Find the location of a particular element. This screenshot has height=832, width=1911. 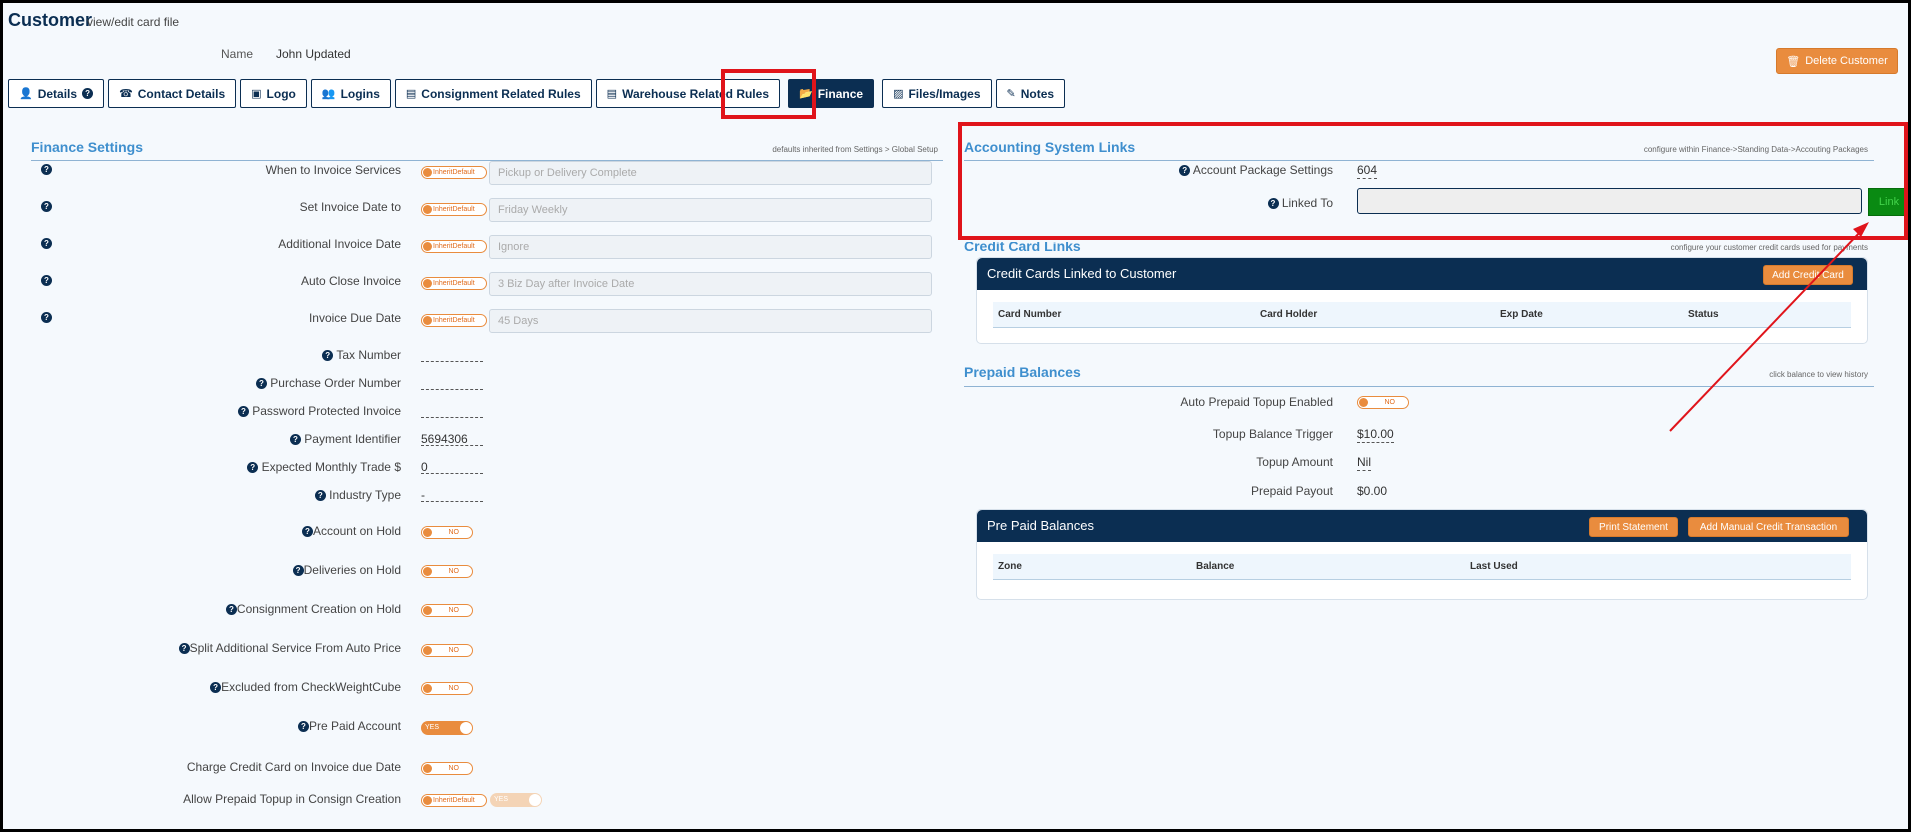

print-statement-button: Print Statement is located at coordinates (1633, 527).